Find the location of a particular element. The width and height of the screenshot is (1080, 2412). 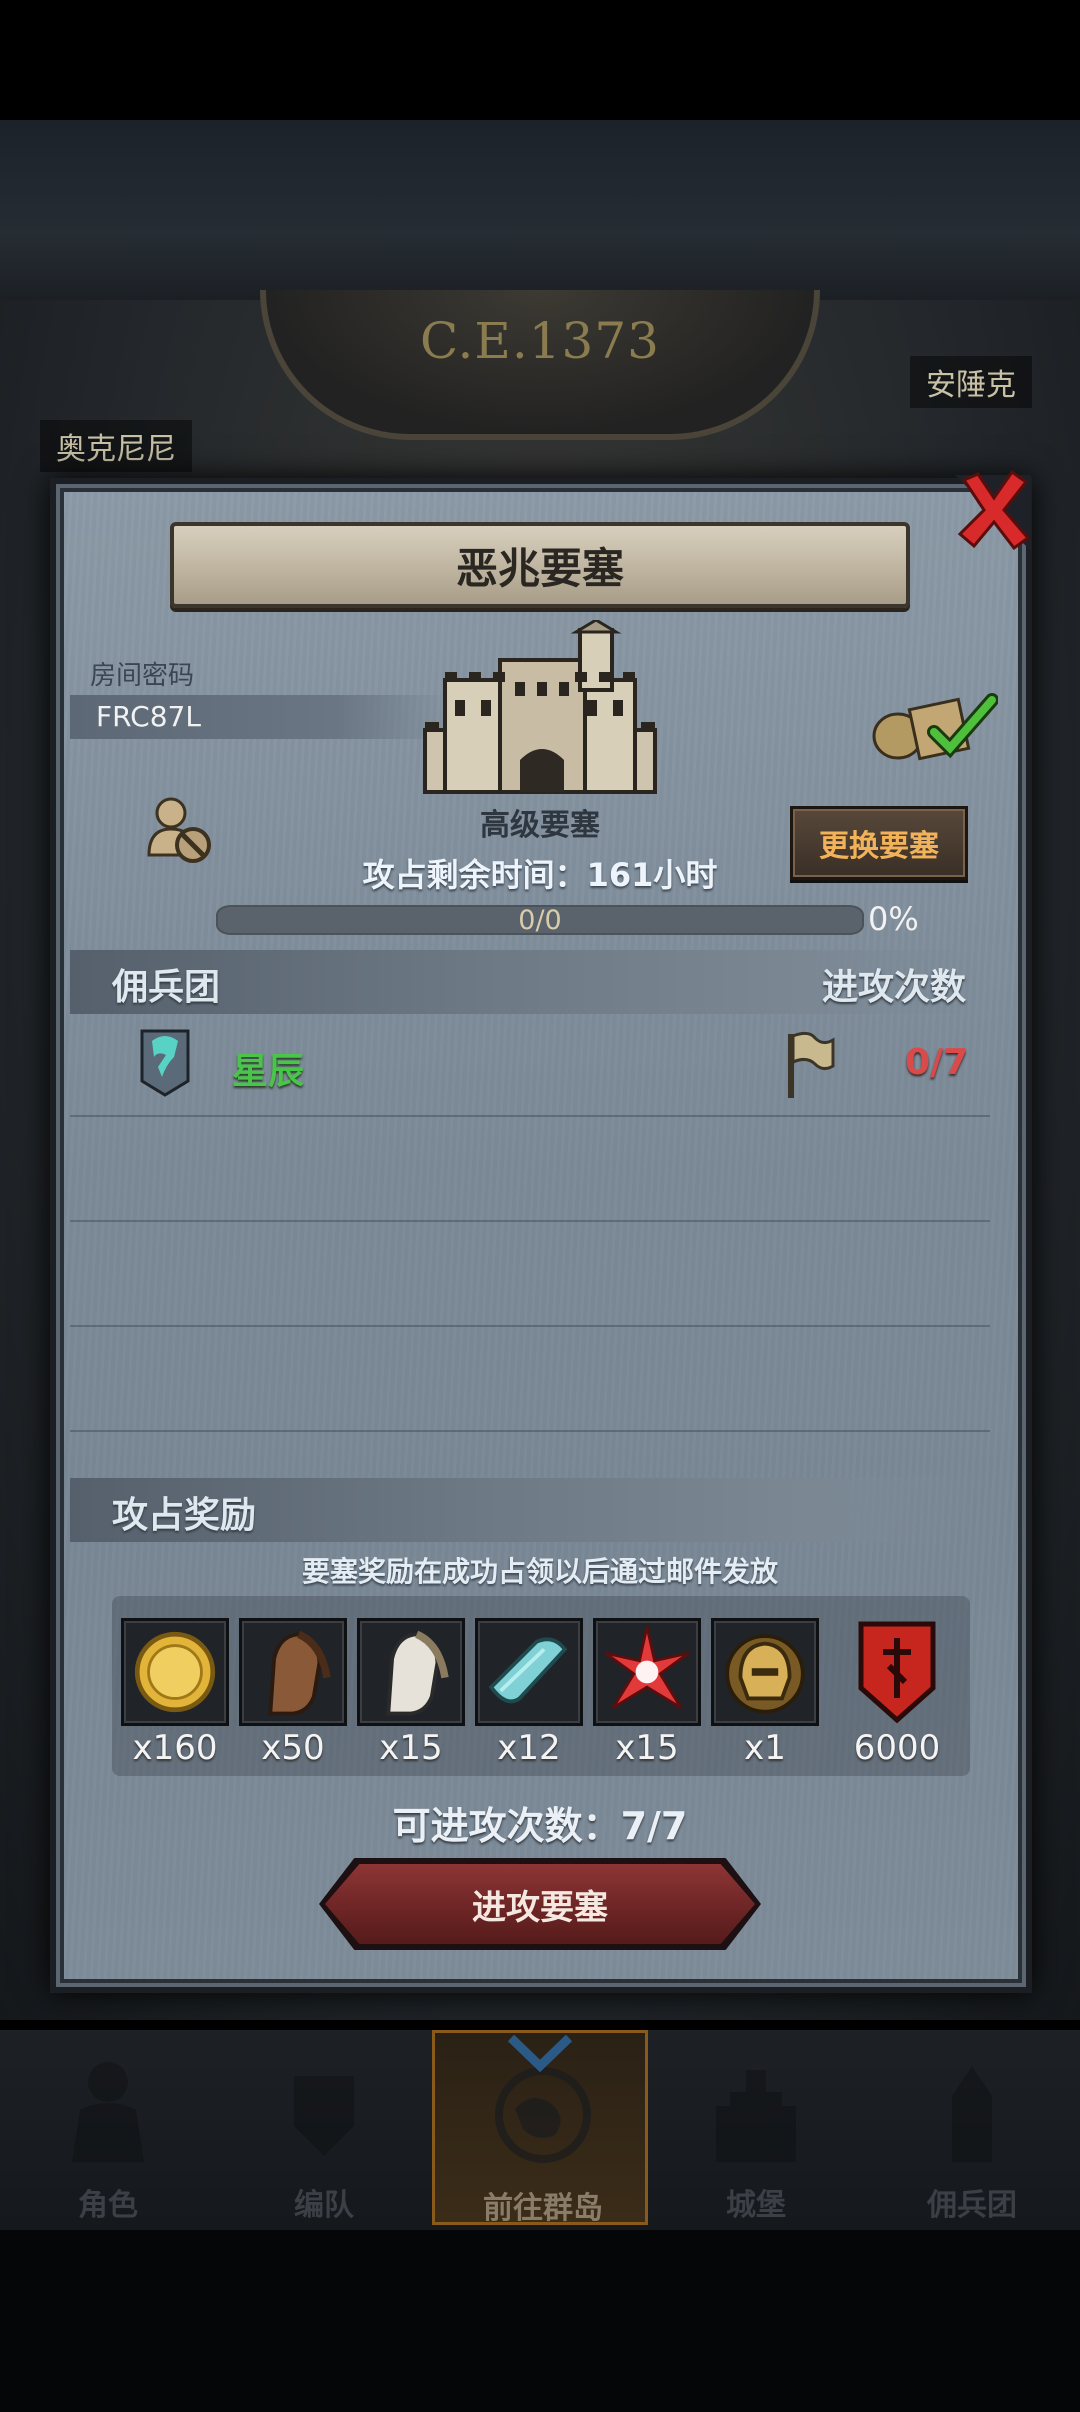

golden-helmet-icon is located at coordinates (765, 1674).